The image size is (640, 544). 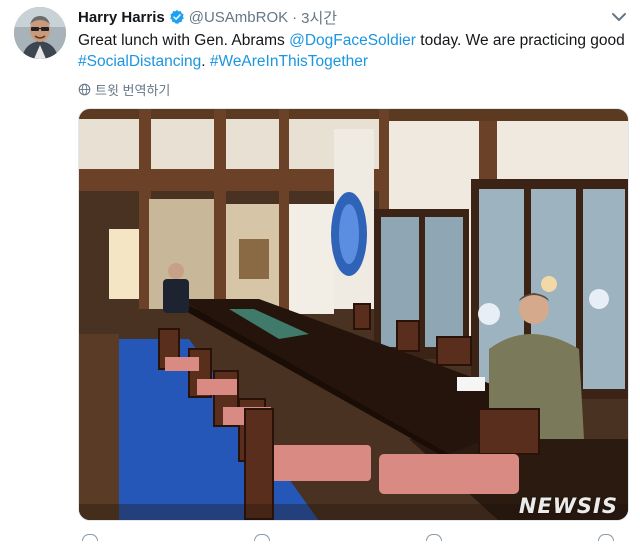 I want to click on tweet-actions, so click(x=348, y=539).